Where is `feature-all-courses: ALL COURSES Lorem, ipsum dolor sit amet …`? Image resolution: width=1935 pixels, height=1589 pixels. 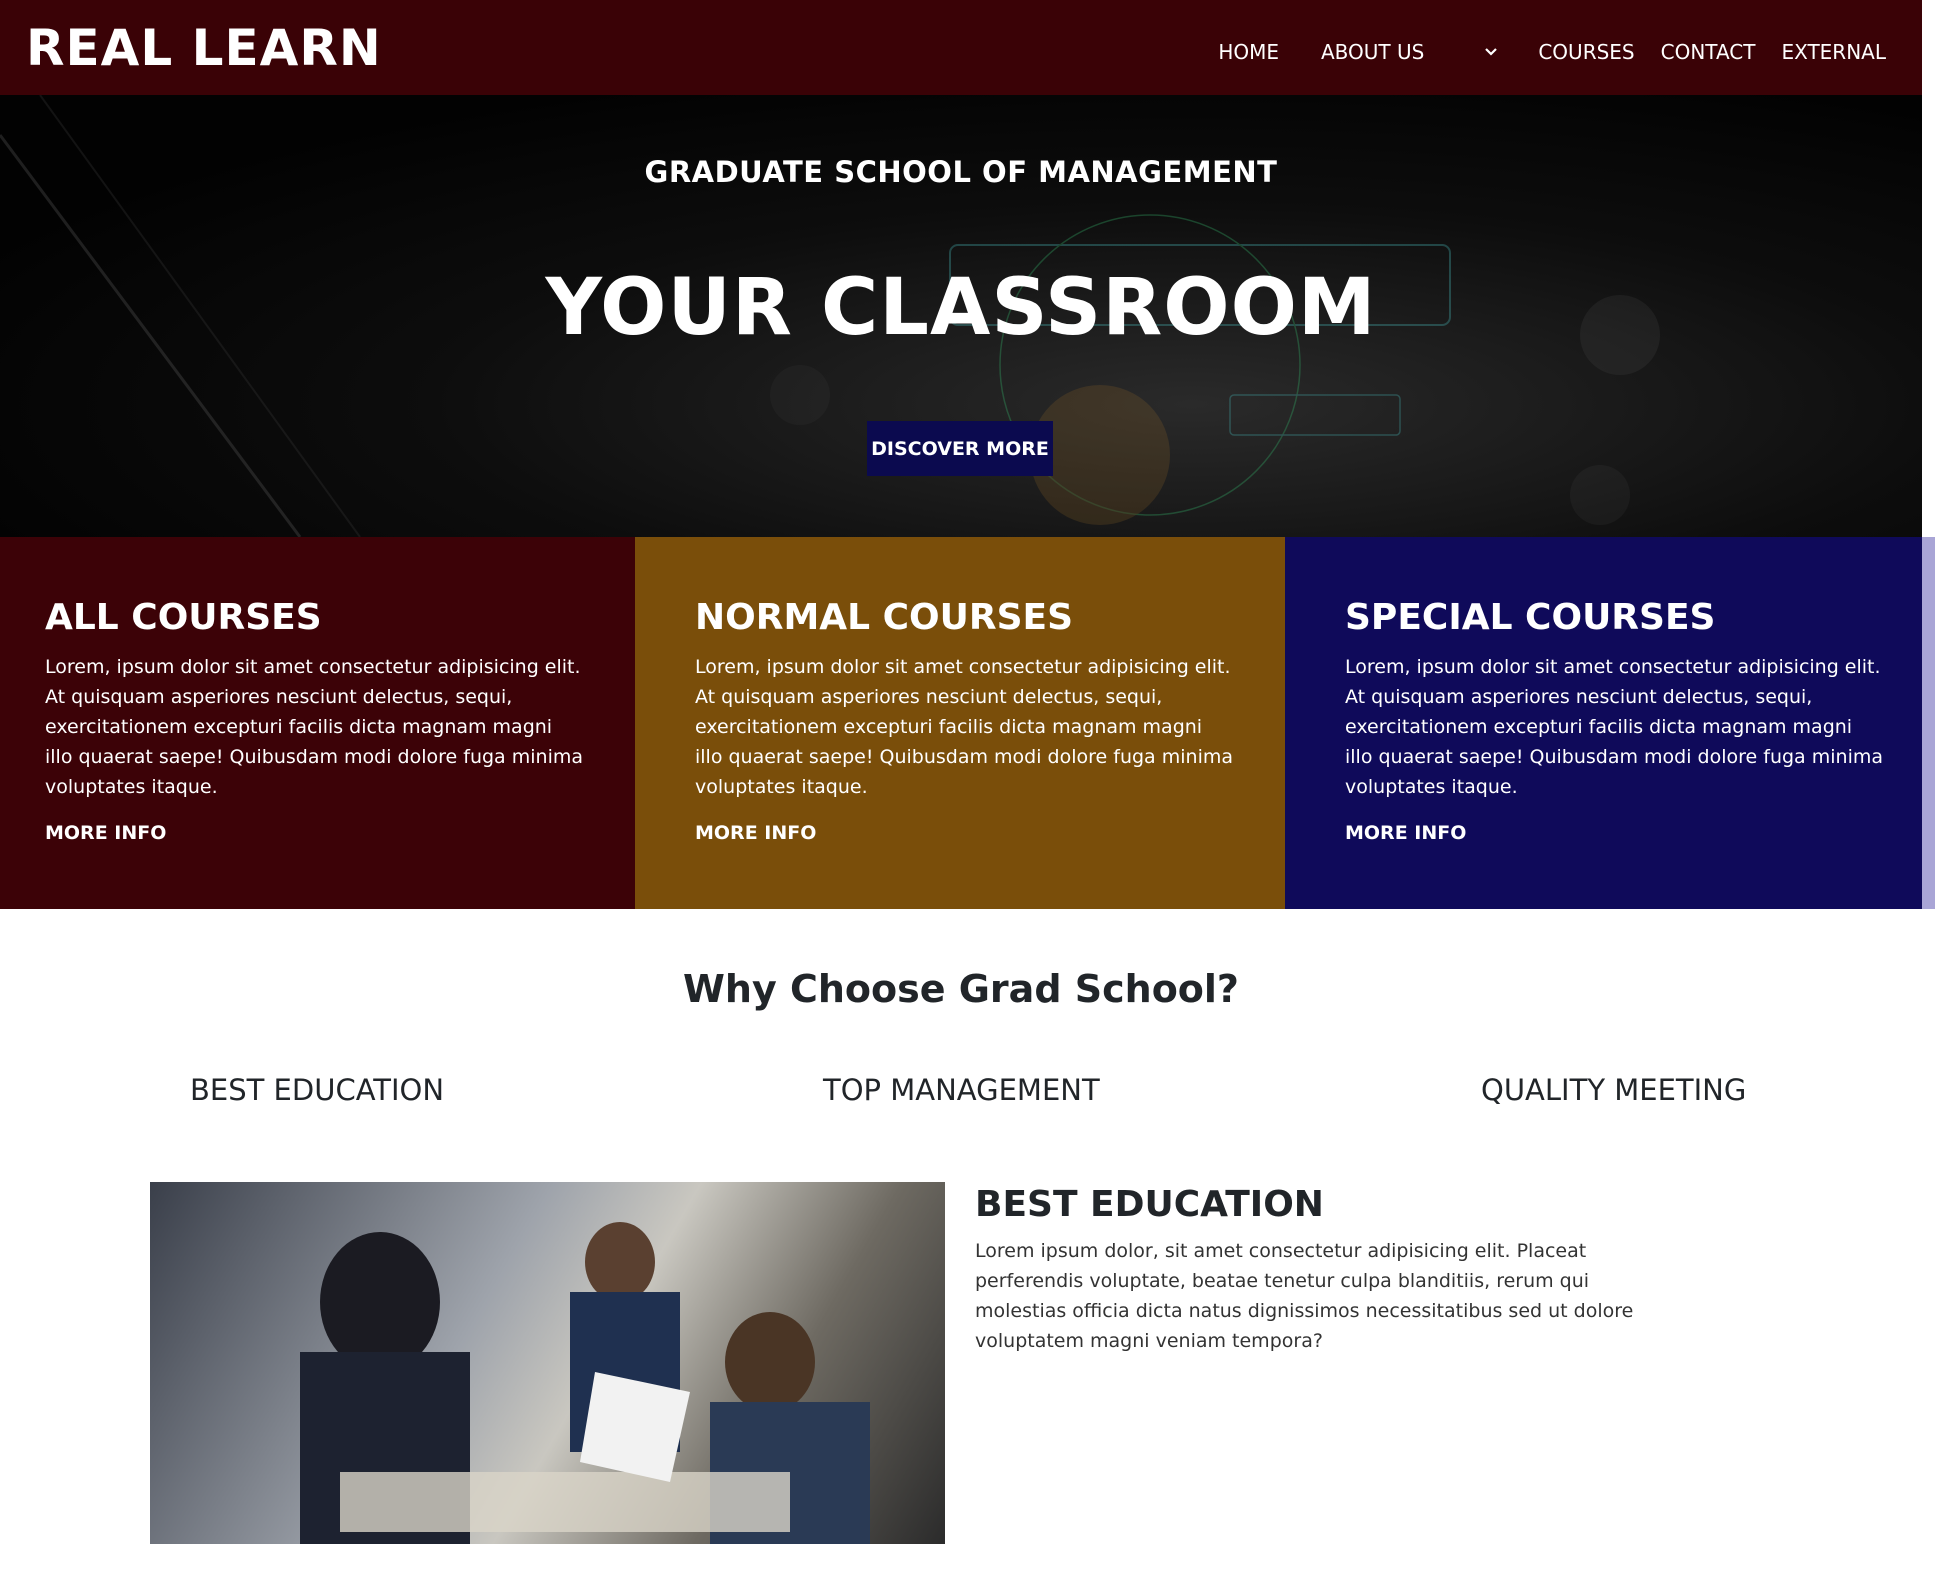
feature-all-courses: ALL COURSES Lorem, ipsum dolor sit amet … is located at coordinates (317, 723).